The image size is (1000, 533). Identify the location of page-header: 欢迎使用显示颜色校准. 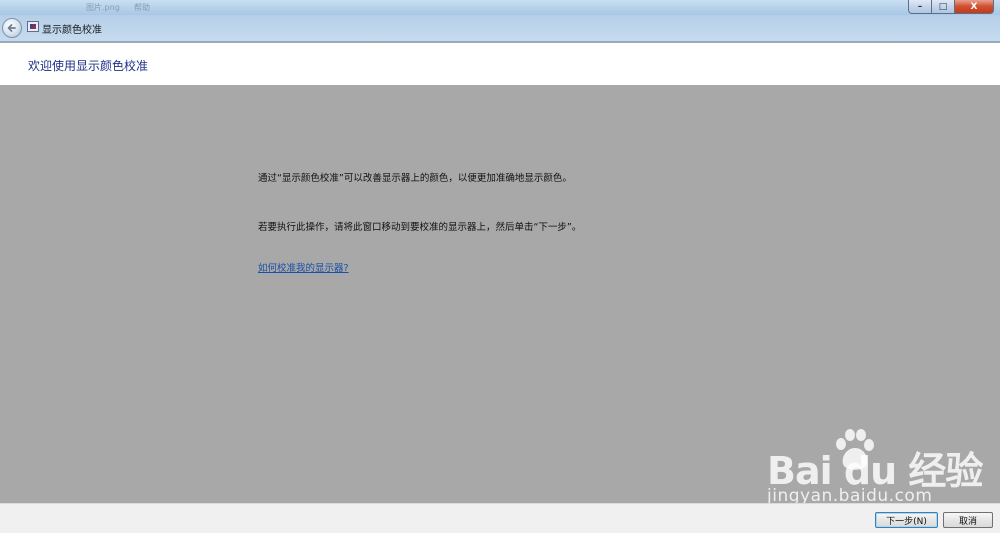
(500, 64).